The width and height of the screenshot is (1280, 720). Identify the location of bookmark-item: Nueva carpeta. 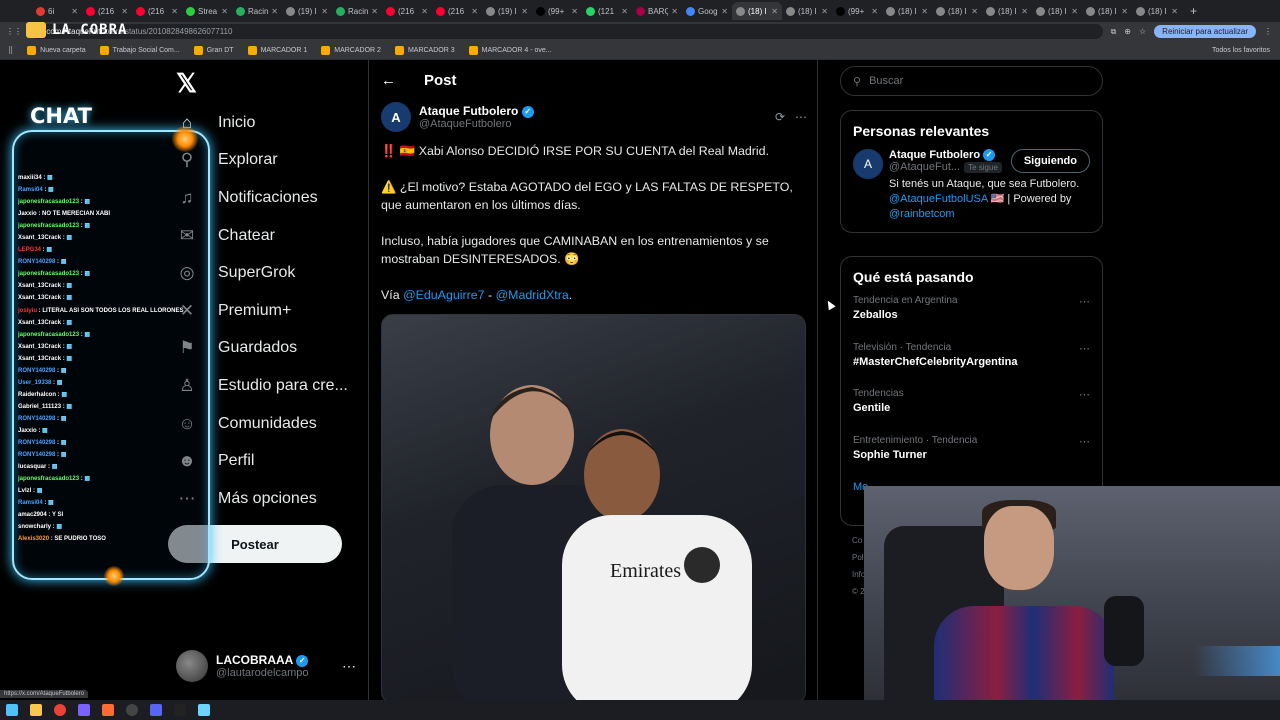
(56, 50).